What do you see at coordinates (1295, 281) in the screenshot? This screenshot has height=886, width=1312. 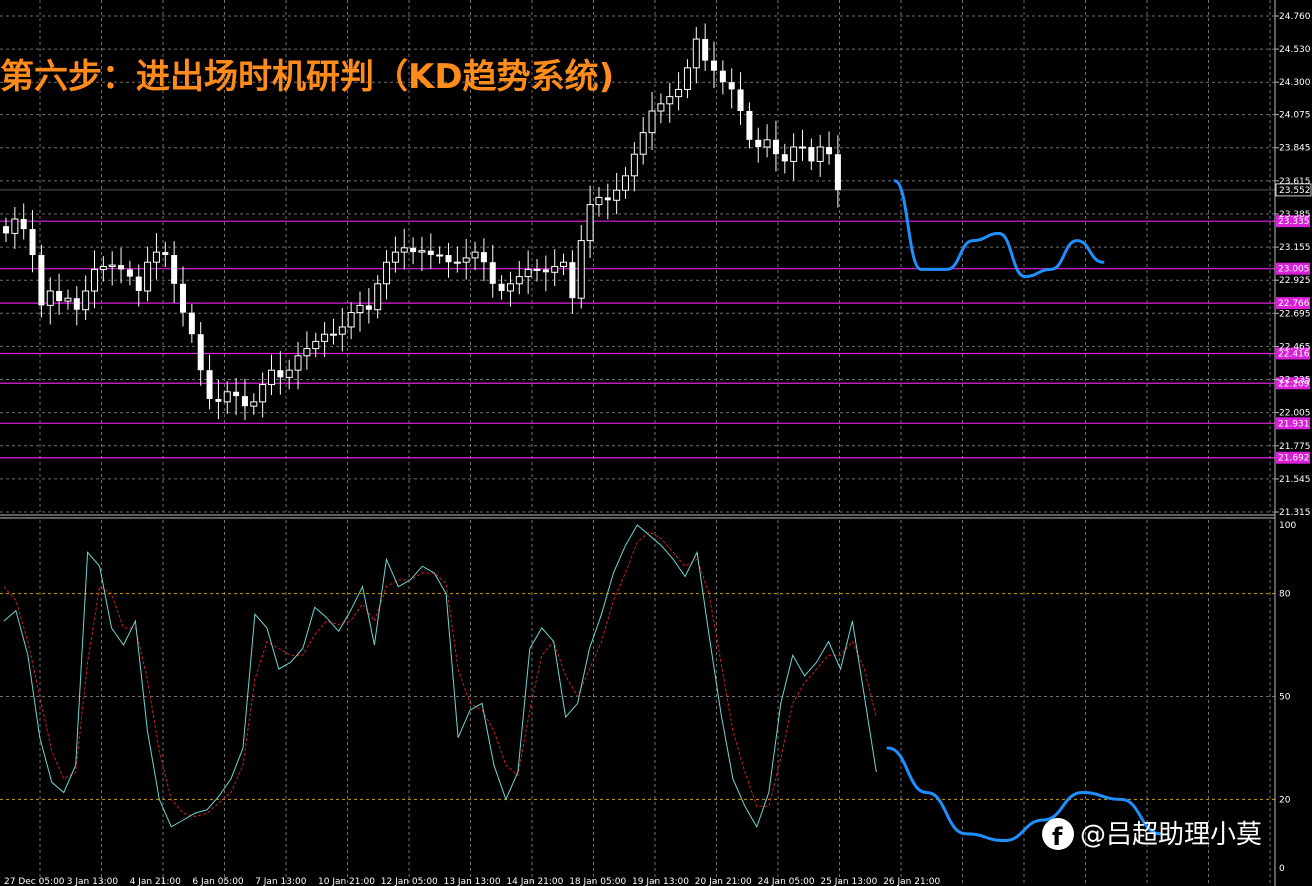 I see `price-tick-label: 22.925` at bounding box center [1295, 281].